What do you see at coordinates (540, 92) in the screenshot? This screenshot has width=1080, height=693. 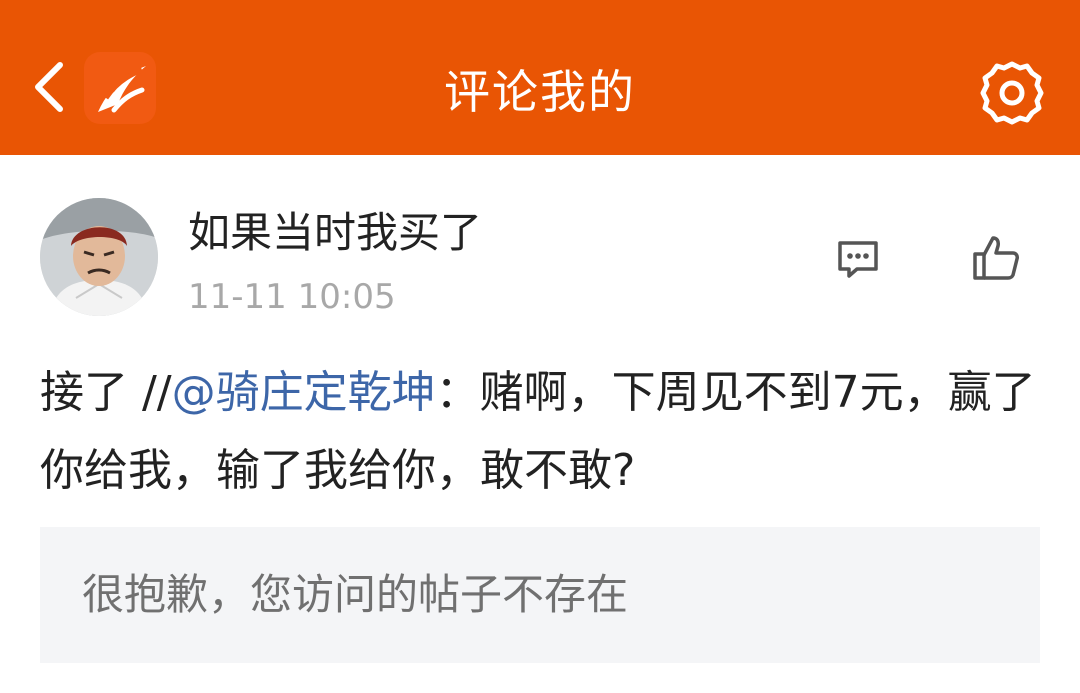 I see `page-title: 评论我的` at bounding box center [540, 92].